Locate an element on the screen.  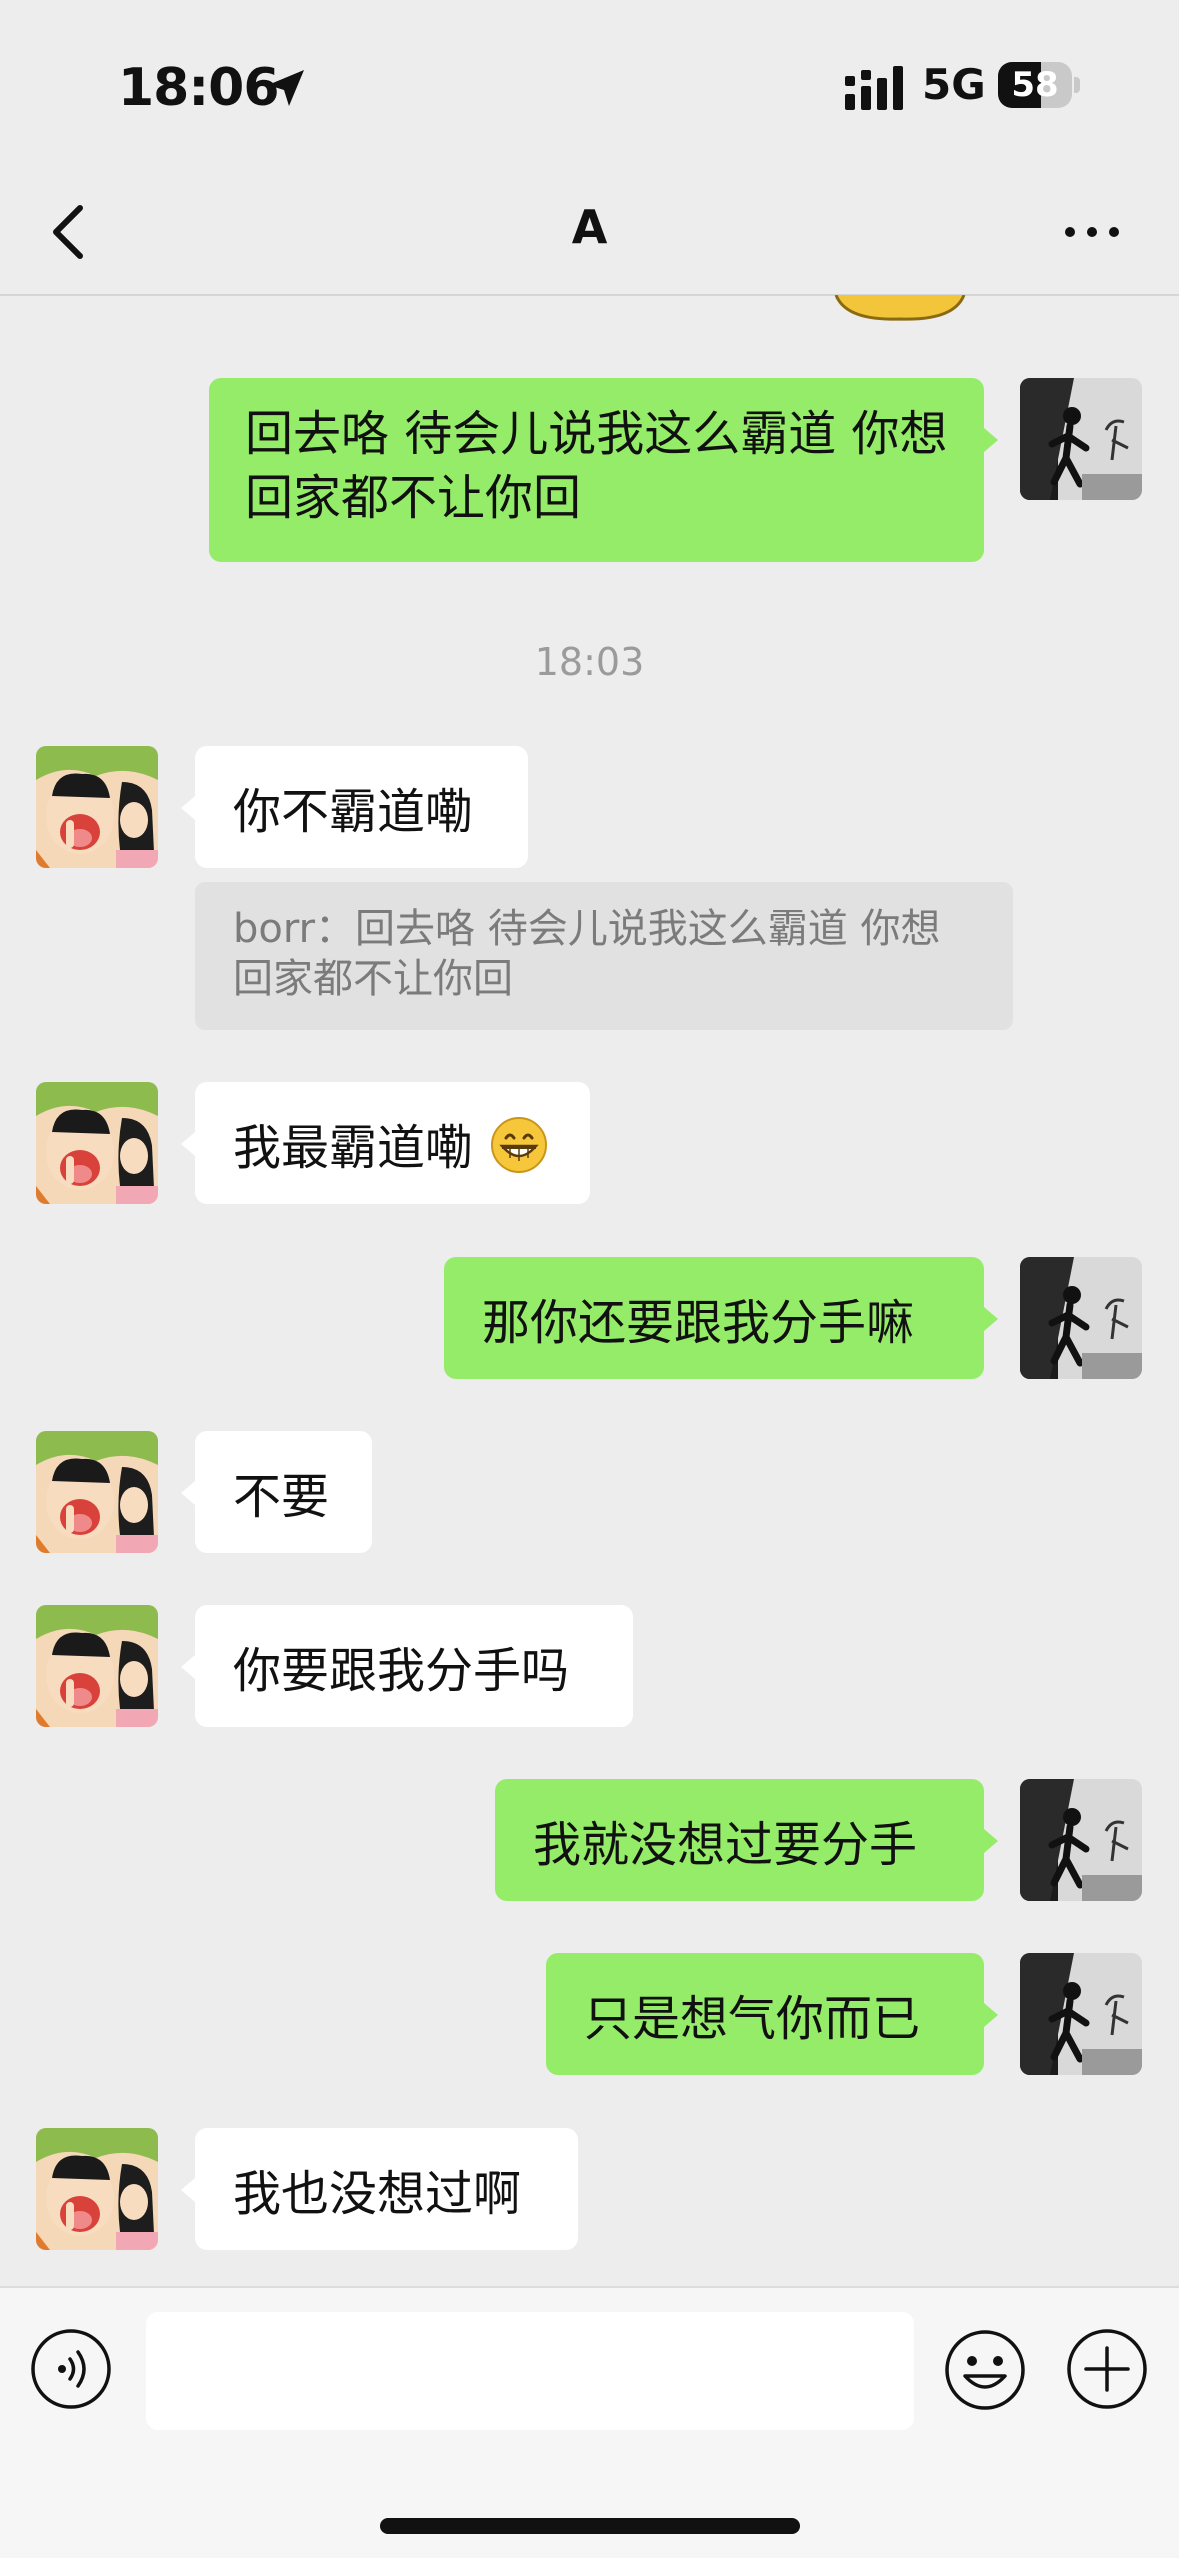
incoming-message-bubble: 你要跟我分手吗 is located at coordinates (414, 1666).